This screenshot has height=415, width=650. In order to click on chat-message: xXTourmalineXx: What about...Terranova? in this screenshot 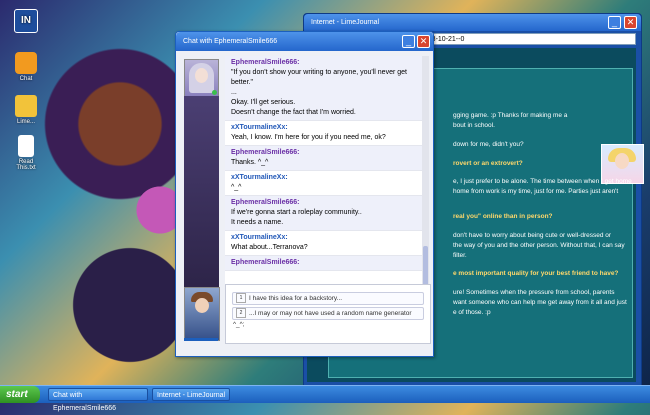, I will do `click(323, 243)`.